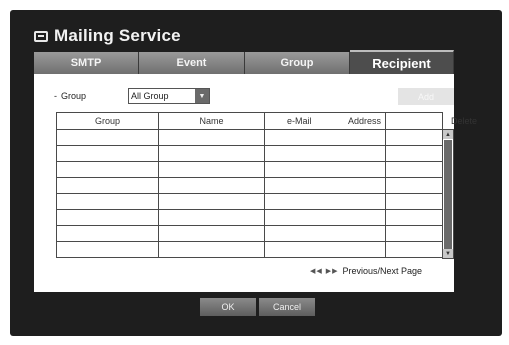 The height and width of the screenshot is (345, 509). Describe the element at coordinates (202, 96) in the screenshot. I see `chevron-down-icon: ▼` at that location.